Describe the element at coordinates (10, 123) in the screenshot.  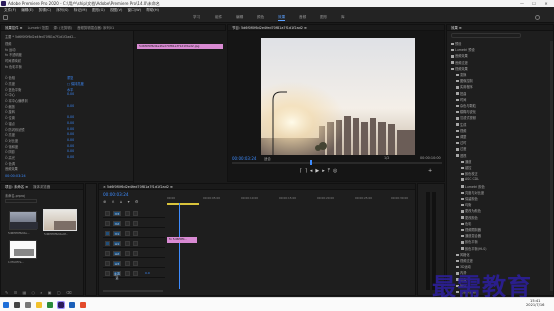
I see `ec-row-label: Ö 锚点` at that location.